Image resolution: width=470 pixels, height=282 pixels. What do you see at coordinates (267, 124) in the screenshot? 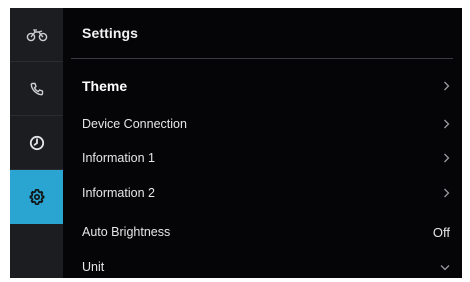
I see `settings-row-device-connection: Device Connection` at bounding box center [267, 124].